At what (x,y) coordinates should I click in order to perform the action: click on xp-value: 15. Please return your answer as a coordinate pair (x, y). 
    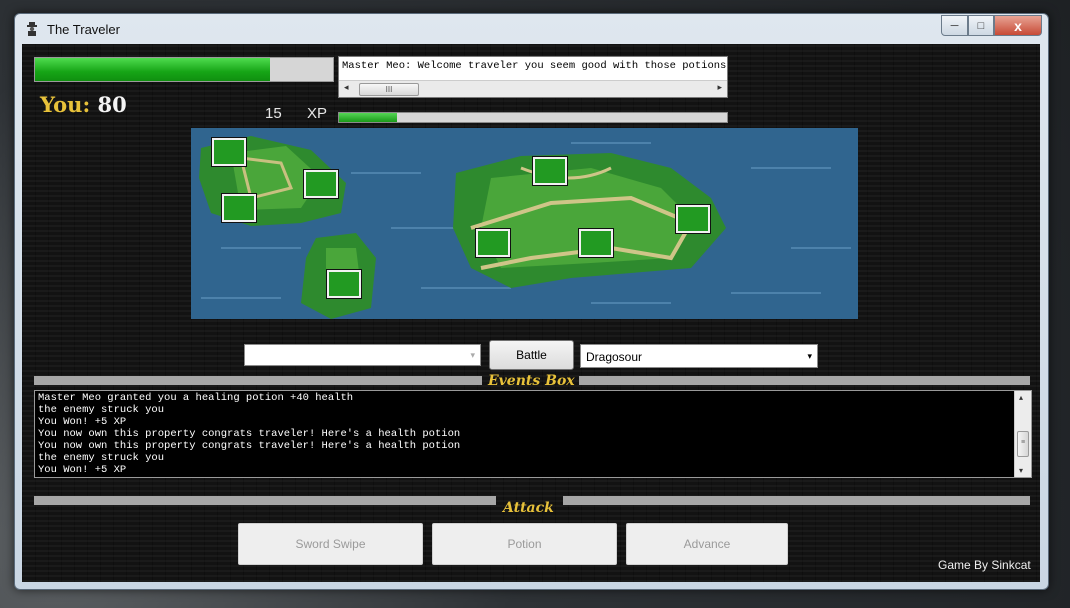
    Looking at the image, I should click on (273, 113).